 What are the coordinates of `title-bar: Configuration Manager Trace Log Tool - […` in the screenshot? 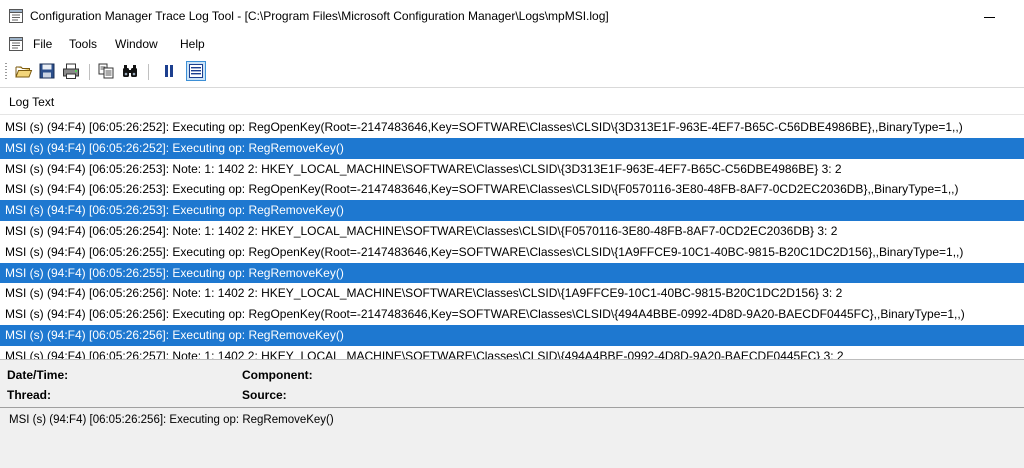 It's located at (512, 16).